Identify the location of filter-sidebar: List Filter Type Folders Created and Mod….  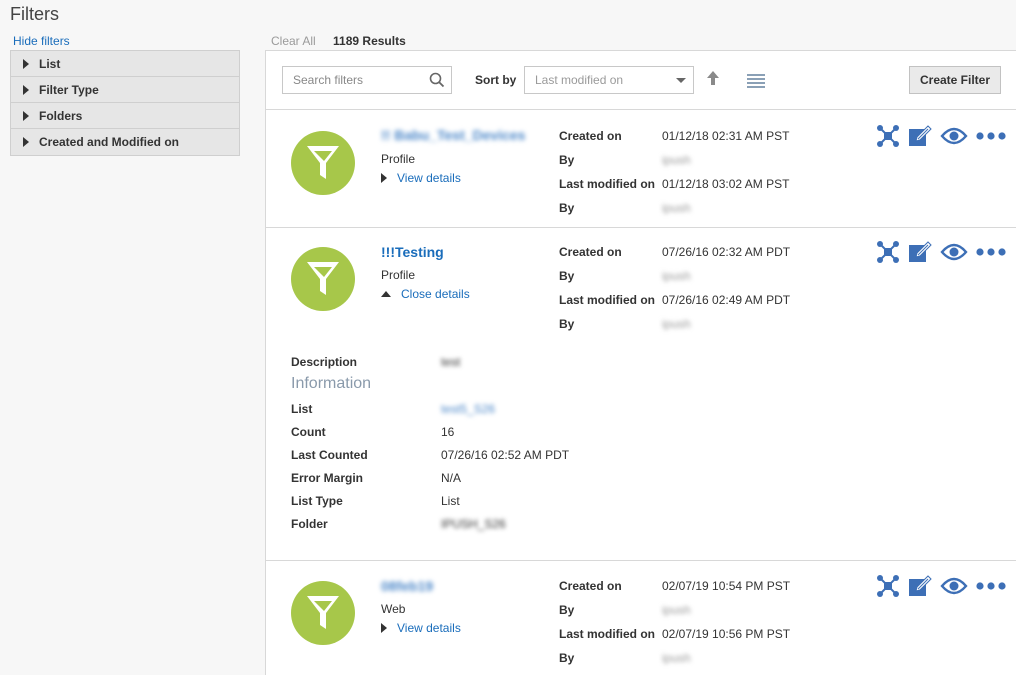
(125, 103).